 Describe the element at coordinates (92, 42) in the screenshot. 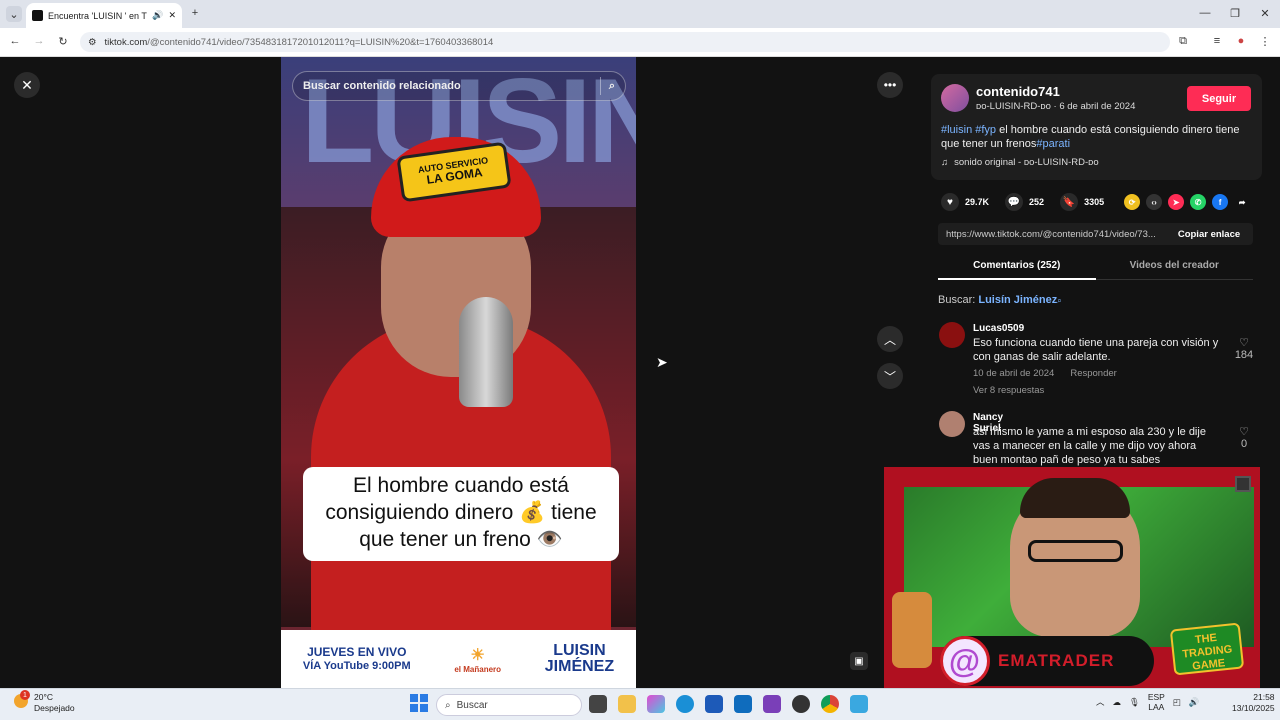

I see `site-info-icon: ⚙` at that location.